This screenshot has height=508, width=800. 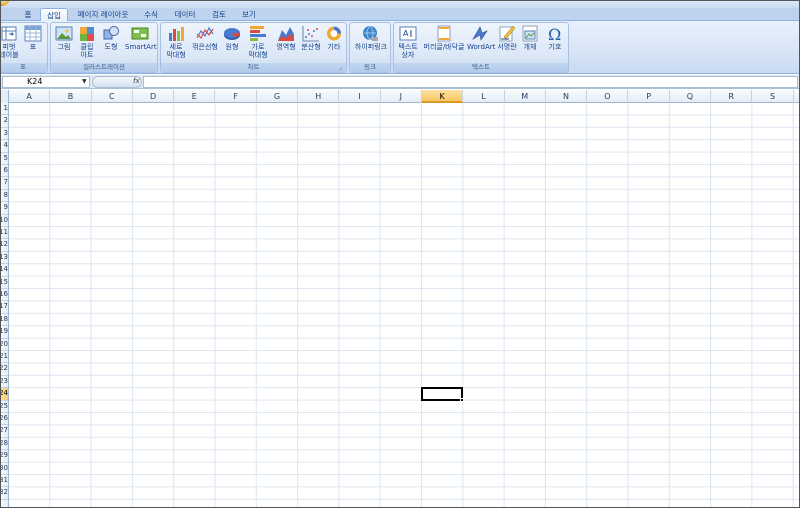 I want to click on row-header-26: 26, so click(x=4, y=419).